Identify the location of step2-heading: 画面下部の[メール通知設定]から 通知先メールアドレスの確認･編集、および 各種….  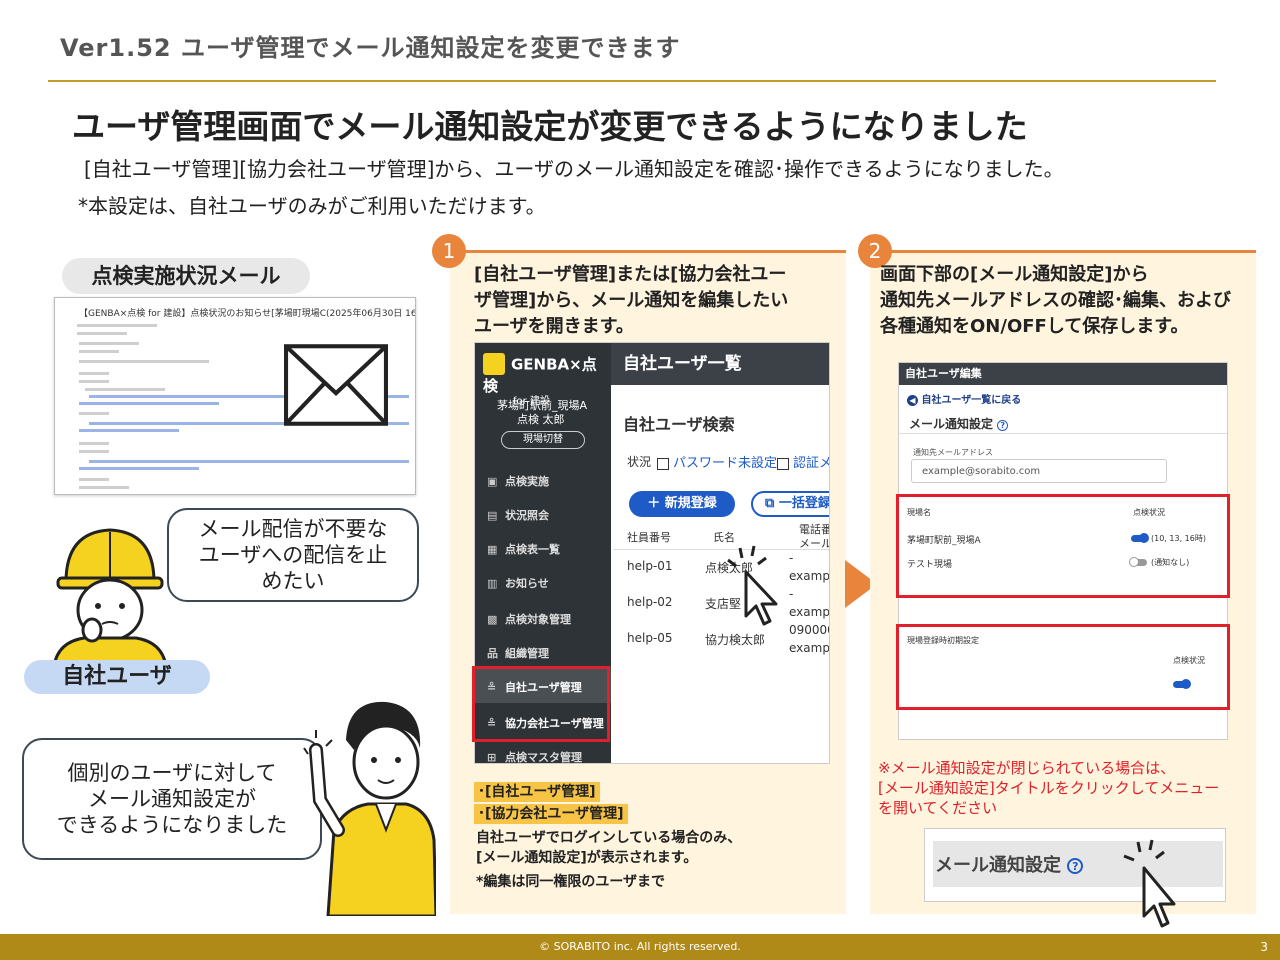
(1055, 301).